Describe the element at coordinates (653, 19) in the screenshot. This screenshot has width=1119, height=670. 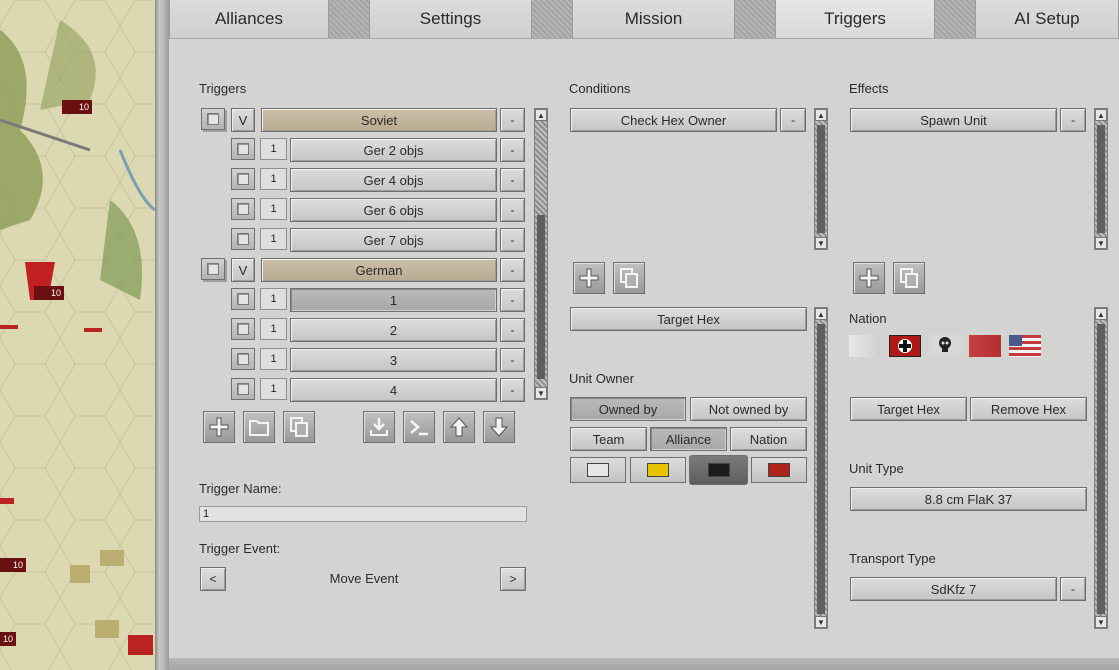
I see `tab-mission: Mission` at that location.